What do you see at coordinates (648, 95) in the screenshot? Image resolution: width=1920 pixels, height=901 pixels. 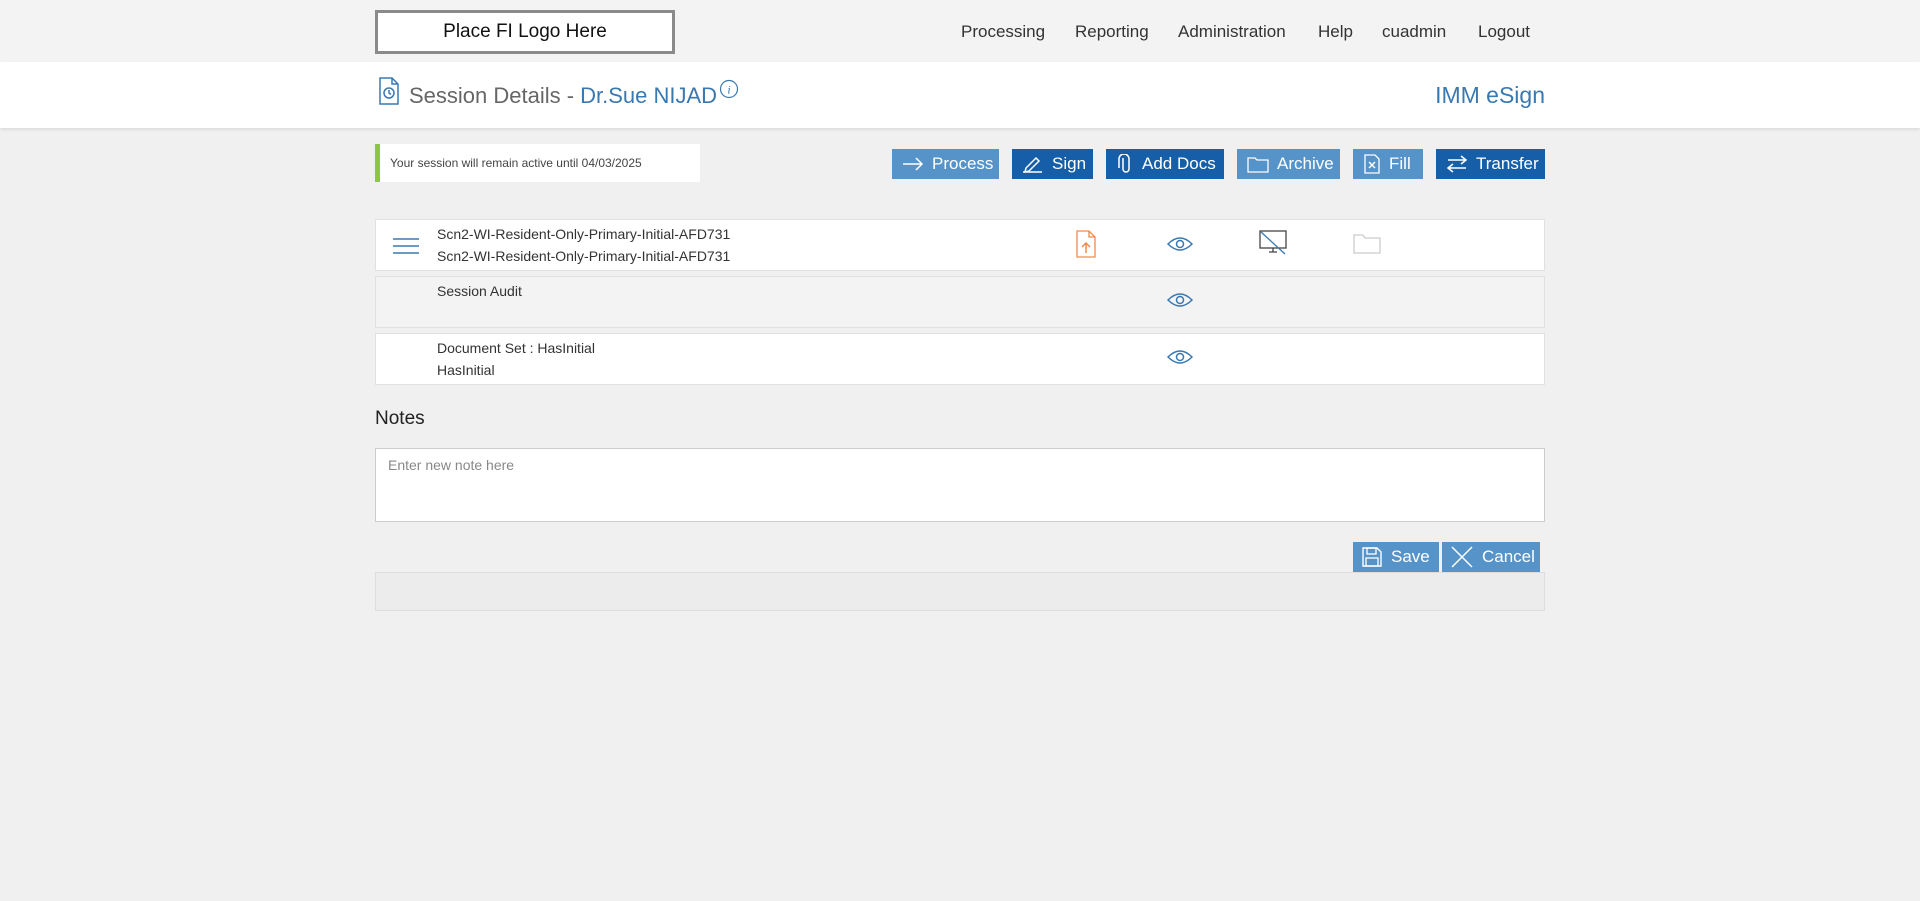 I see `member-name: Dr.Sue NIJAD` at bounding box center [648, 95].